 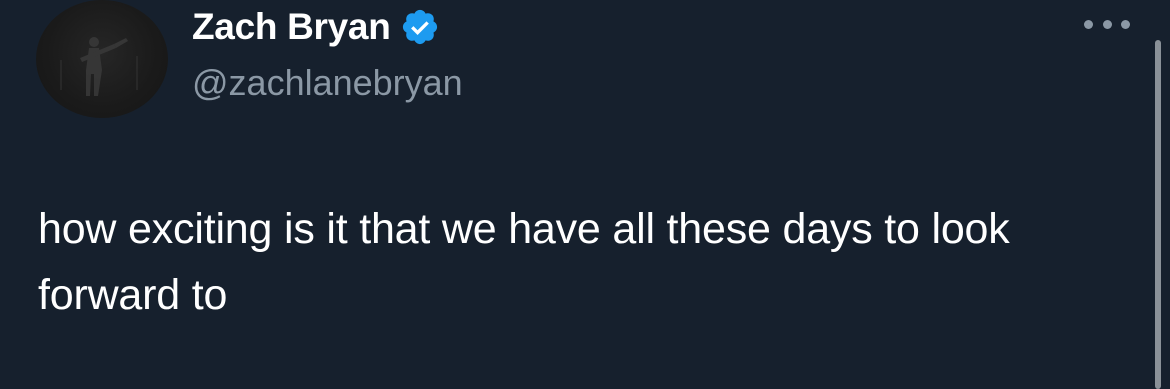 I want to click on more-options-button, so click(x=1107, y=24).